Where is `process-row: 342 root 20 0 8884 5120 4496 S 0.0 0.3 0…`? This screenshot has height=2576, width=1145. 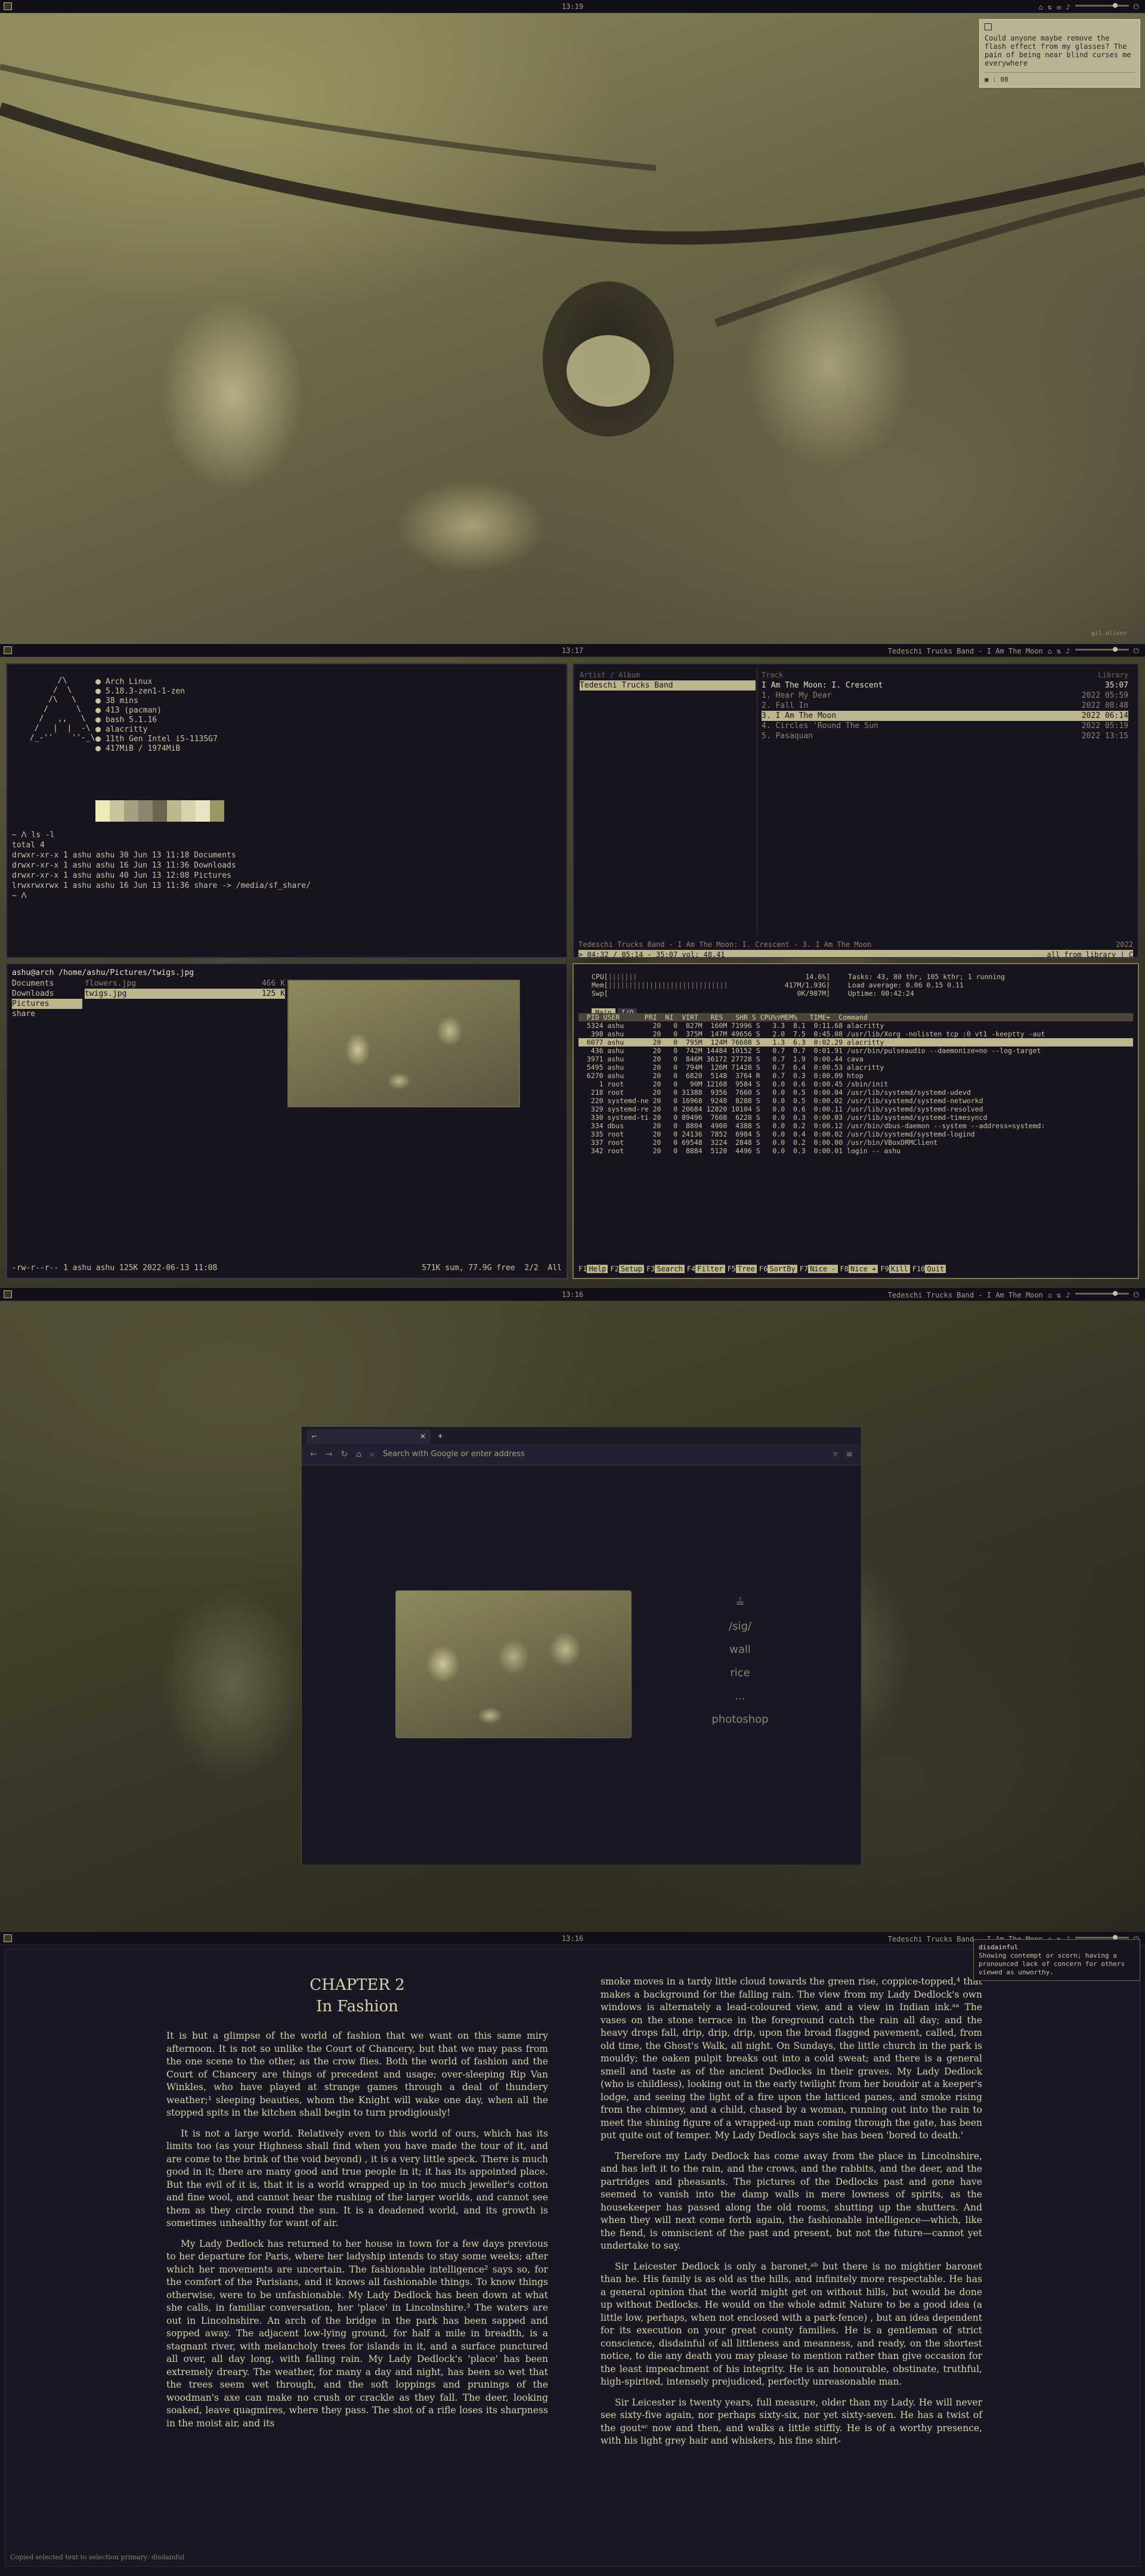 process-row: 342 root 20 0 8884 5120 4496 S 0.0 0.3 0… is located at coordinates (855, 1151).